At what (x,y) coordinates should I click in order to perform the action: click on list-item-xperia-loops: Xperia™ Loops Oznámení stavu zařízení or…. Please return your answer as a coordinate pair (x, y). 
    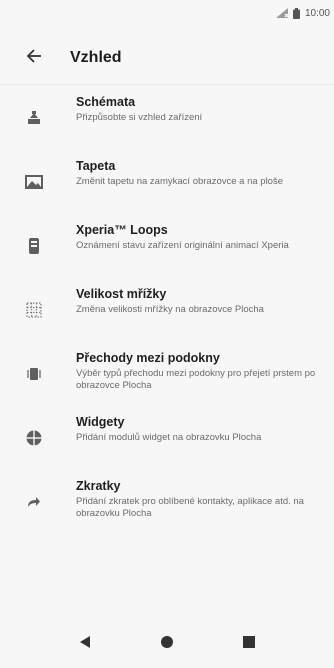
    Looking at the image, I should click on (167, 246).